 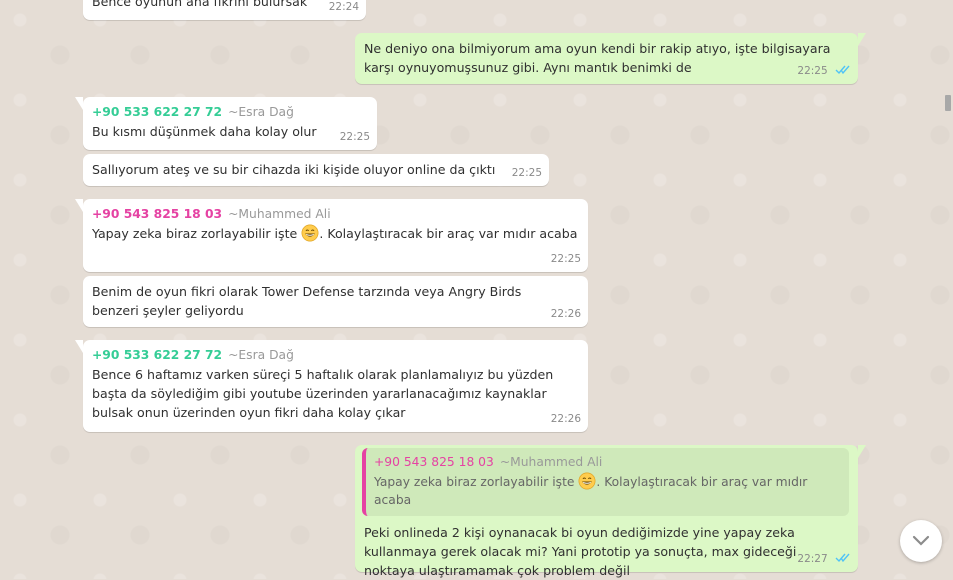 I want to click on message-text-part: Yapay zeka biraz zorlayabilir işte, so click(x=195, y=233).